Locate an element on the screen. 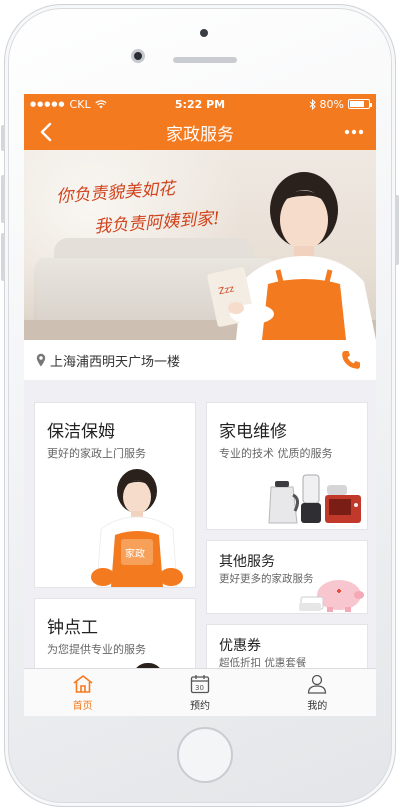 This screenshot has height=811, width=400. nav-bar: 家政服务 is located at coordinates (200, 132).